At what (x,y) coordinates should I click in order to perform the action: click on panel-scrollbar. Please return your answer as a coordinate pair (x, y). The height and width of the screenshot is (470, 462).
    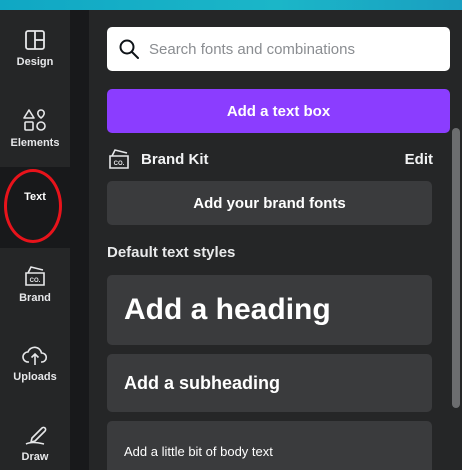
    Looking at the image, I should click on (456, 268).